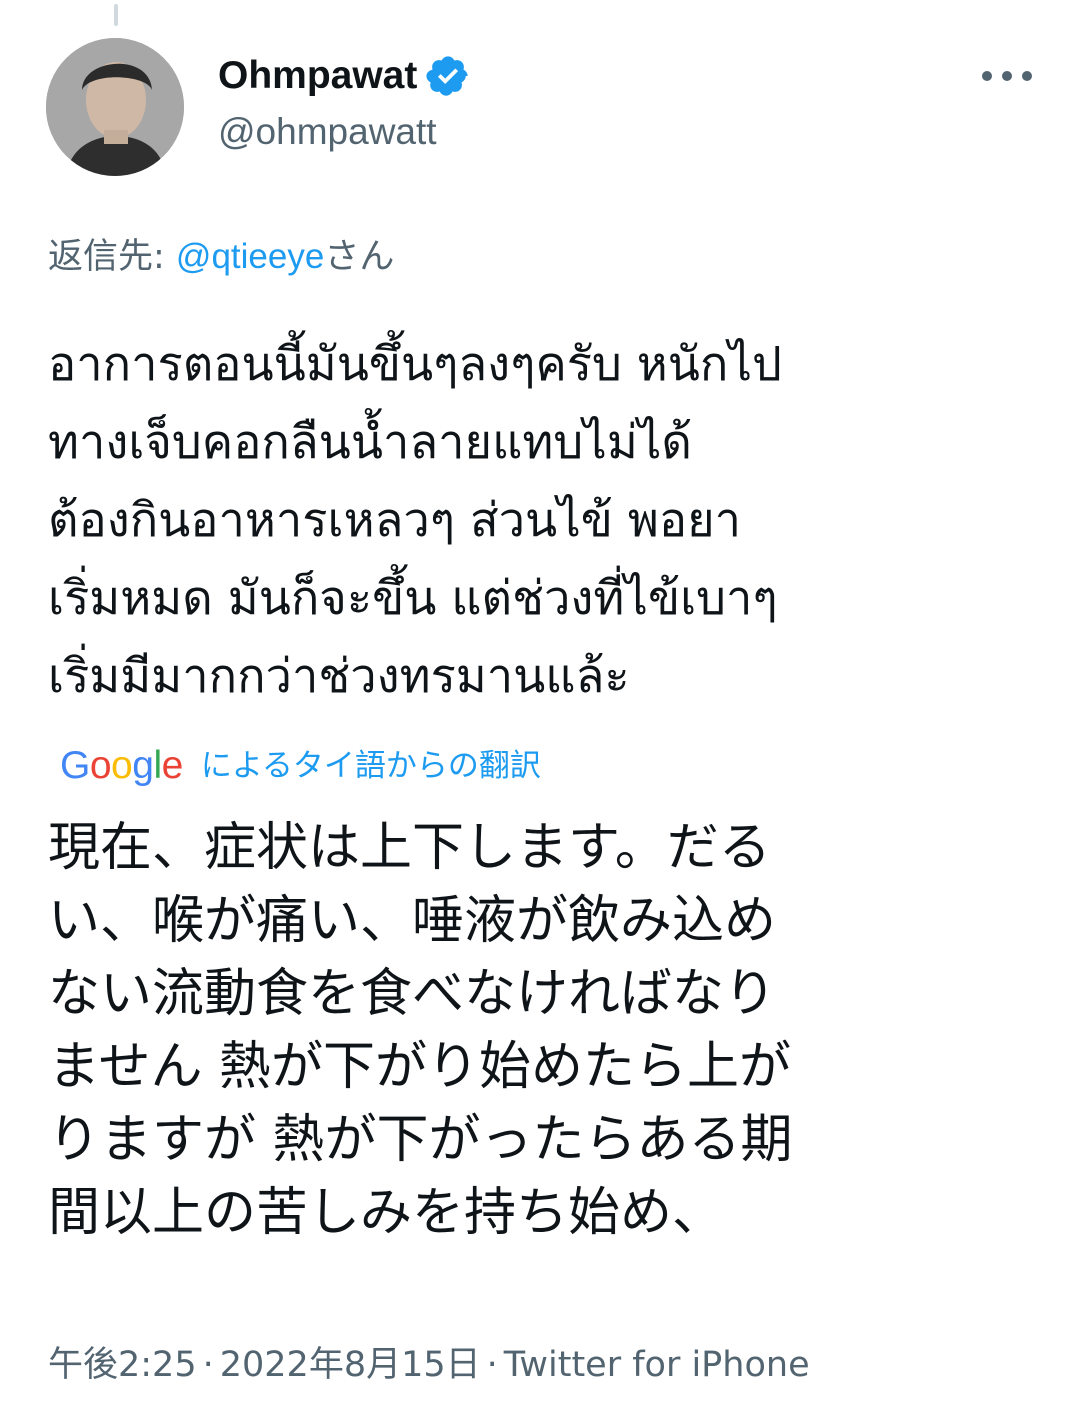 The height and width of the screenshot is (1427, 1078). Describe the element at coordinates (359, 257) in the screenshot. I see `reply-suffix: さん` at that location.